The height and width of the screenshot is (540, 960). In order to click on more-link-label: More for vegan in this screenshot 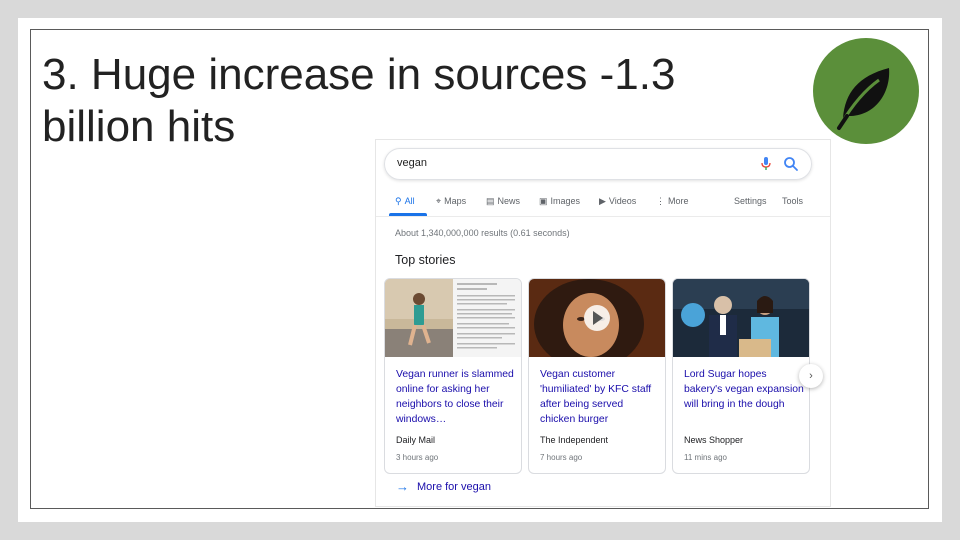, I will do `click(454, 486)`.